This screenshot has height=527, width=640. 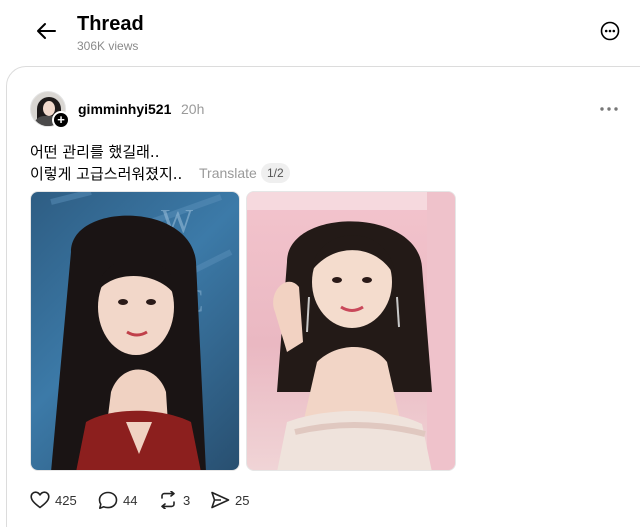 I want to click on more-circle-icon, so click(x=610, y=31).